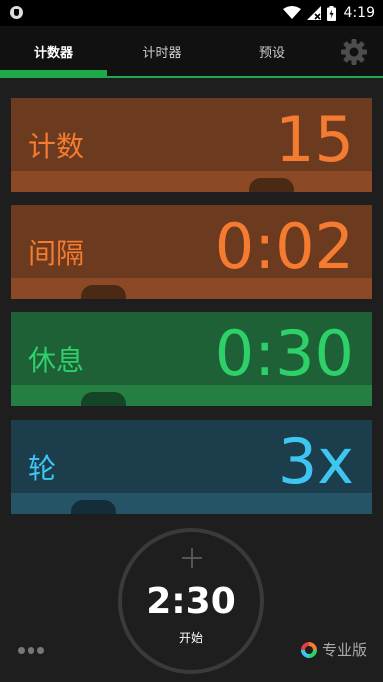  What do you see at coordinates (284, 353) in the screenshot?
I see `rest-value: 0:30` at bounding box center [284, 353].